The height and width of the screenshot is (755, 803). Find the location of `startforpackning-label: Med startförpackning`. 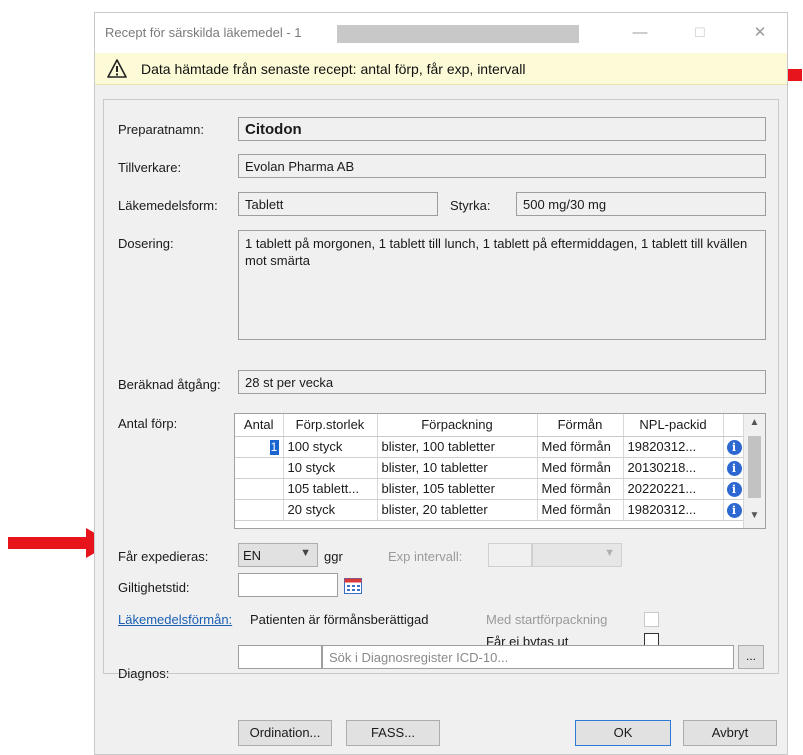

startforpackning-label: Med startförpackning is located at coordinates (547, 619).